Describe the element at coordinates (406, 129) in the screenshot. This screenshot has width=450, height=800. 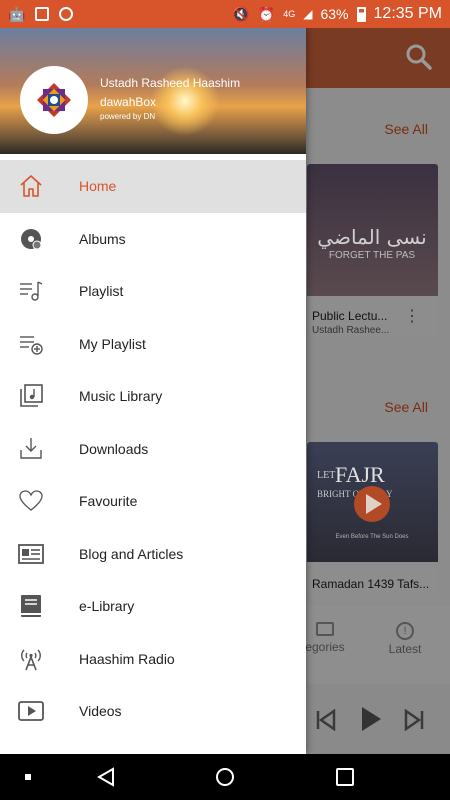
I see `see-all-link-1: See All` at that location.